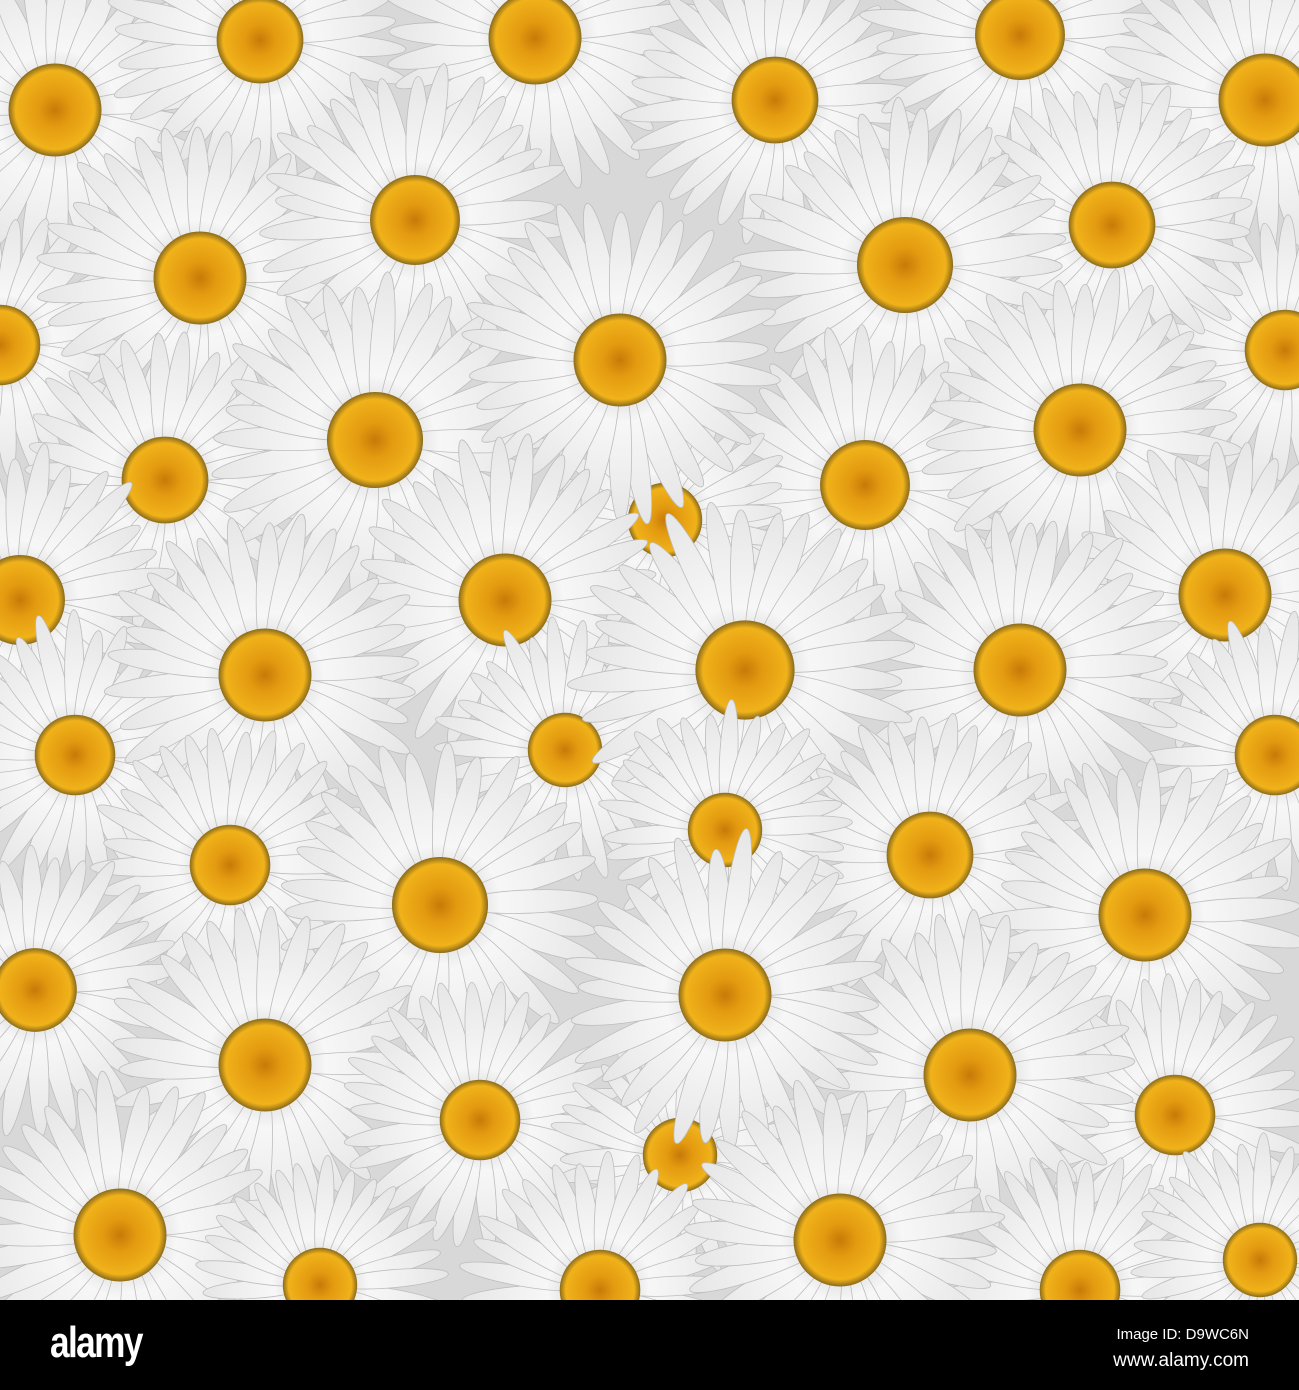  What do you see at coordinates (1182, 1334) in the screenshot?
I see `image-id: Image ID: D9WC6N` at bounding box center [1182, 1334].